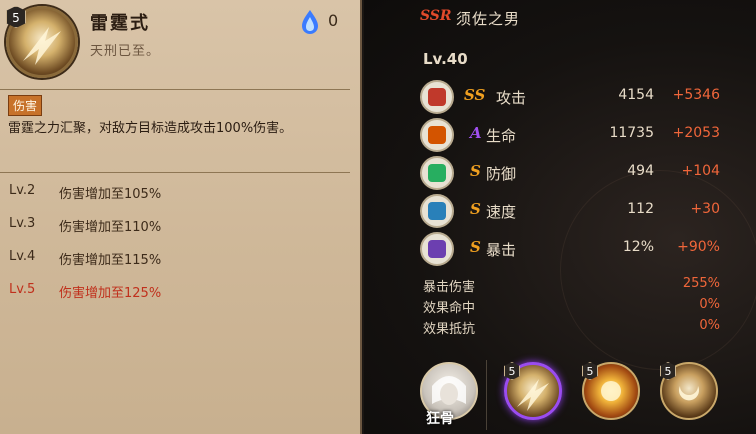  Describe the element at coordinates (125, 51) in the screenshot. I see `skill-subtitle: 天刑已至。` at that location.